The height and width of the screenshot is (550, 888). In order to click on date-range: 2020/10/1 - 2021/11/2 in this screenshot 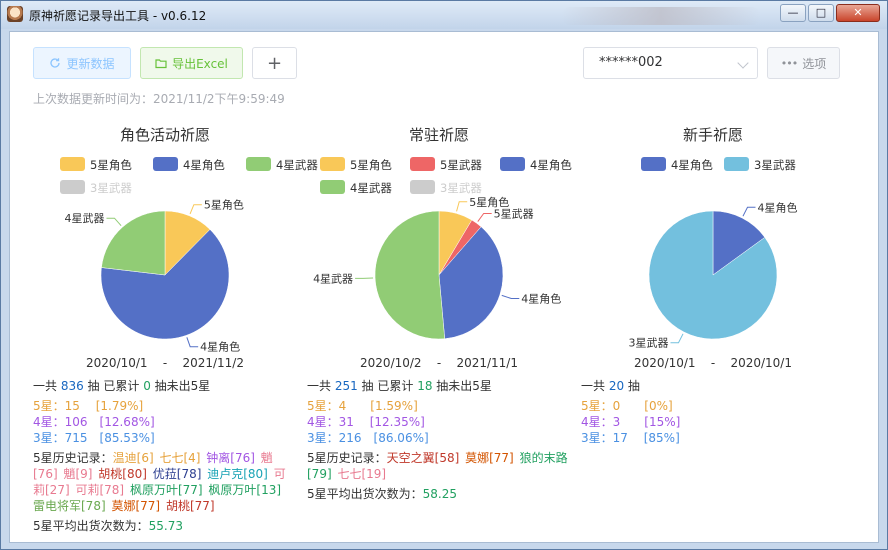, I will do `click(165, 363)`.